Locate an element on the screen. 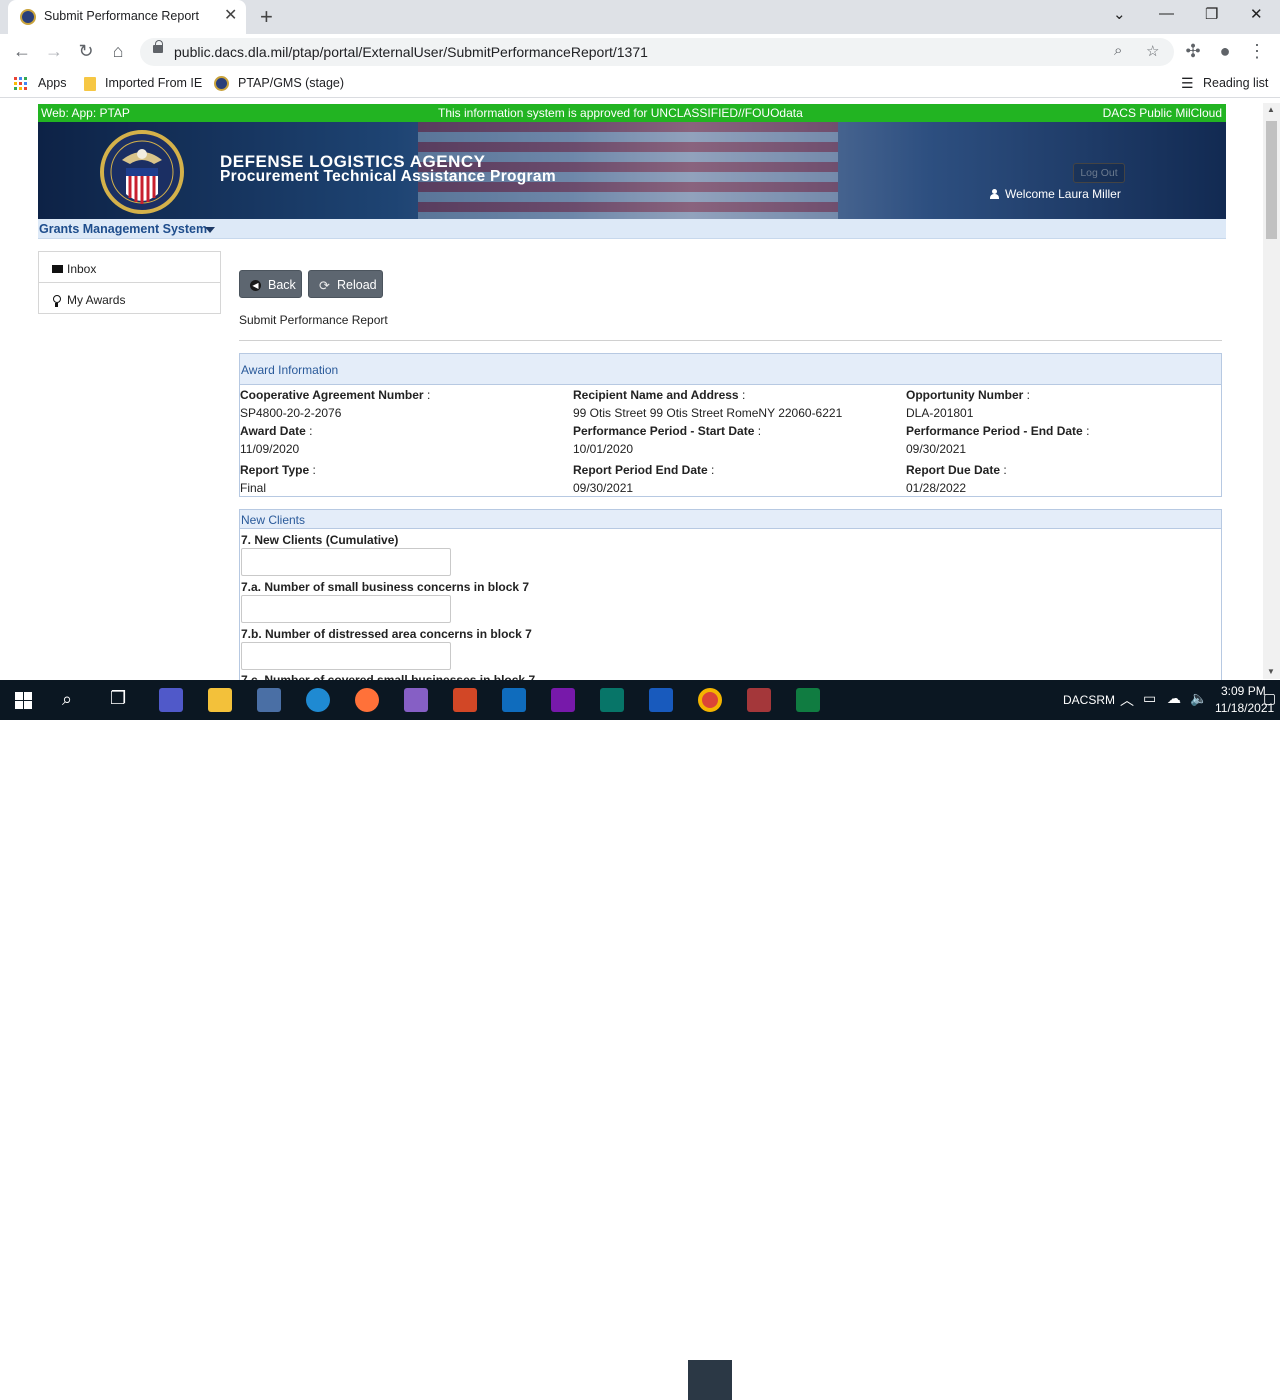 The width and height of the screenshot is (1280, 1400). report-period-end-date: 09/30/2021 is located at coordinates (603, 488).